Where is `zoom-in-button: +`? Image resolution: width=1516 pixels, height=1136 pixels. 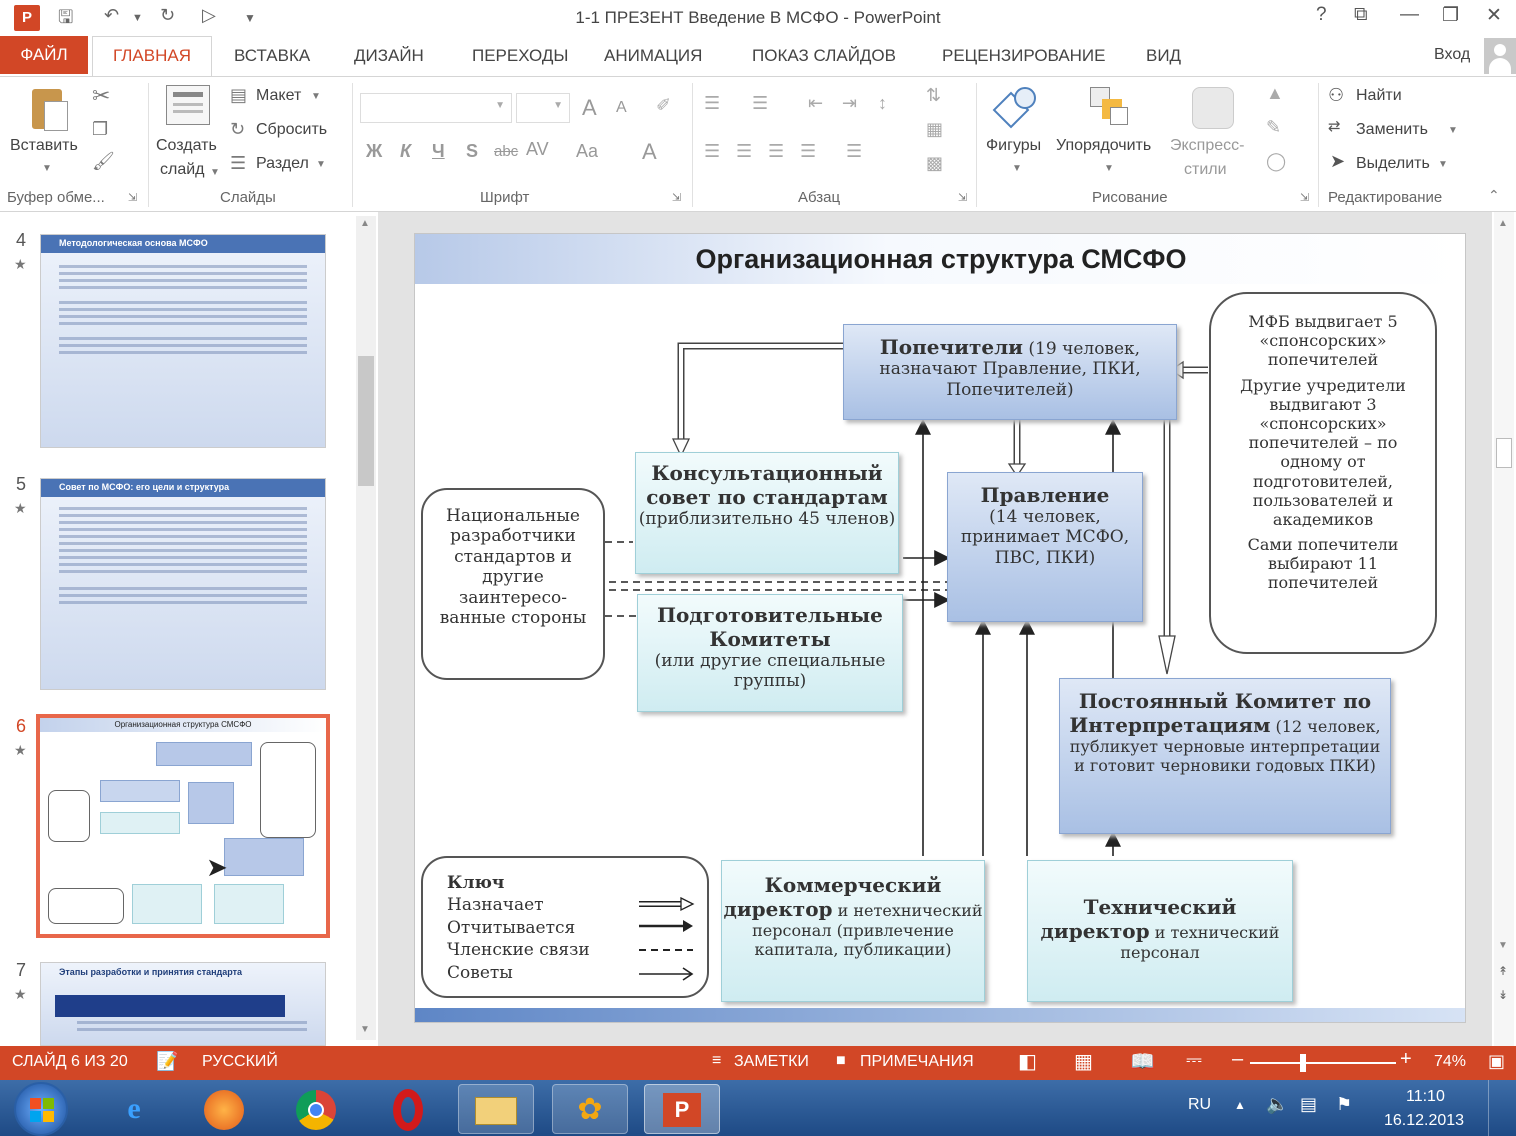 zoom-in-button: + is located at coordinates (1406, 1059).